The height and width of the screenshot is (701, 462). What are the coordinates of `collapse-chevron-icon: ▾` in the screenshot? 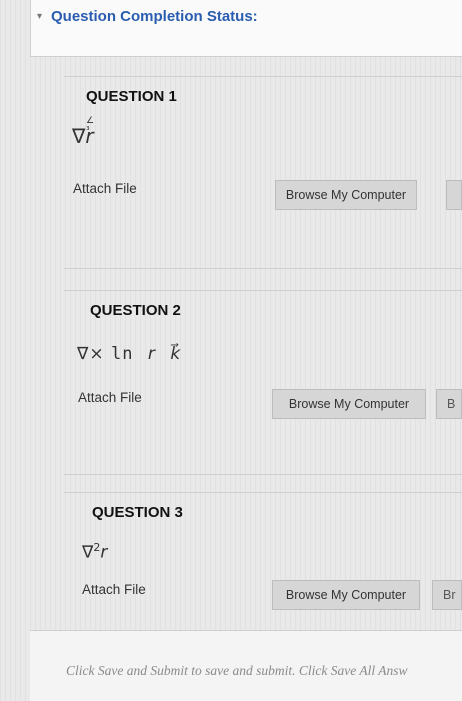 It's located at (39, 16).